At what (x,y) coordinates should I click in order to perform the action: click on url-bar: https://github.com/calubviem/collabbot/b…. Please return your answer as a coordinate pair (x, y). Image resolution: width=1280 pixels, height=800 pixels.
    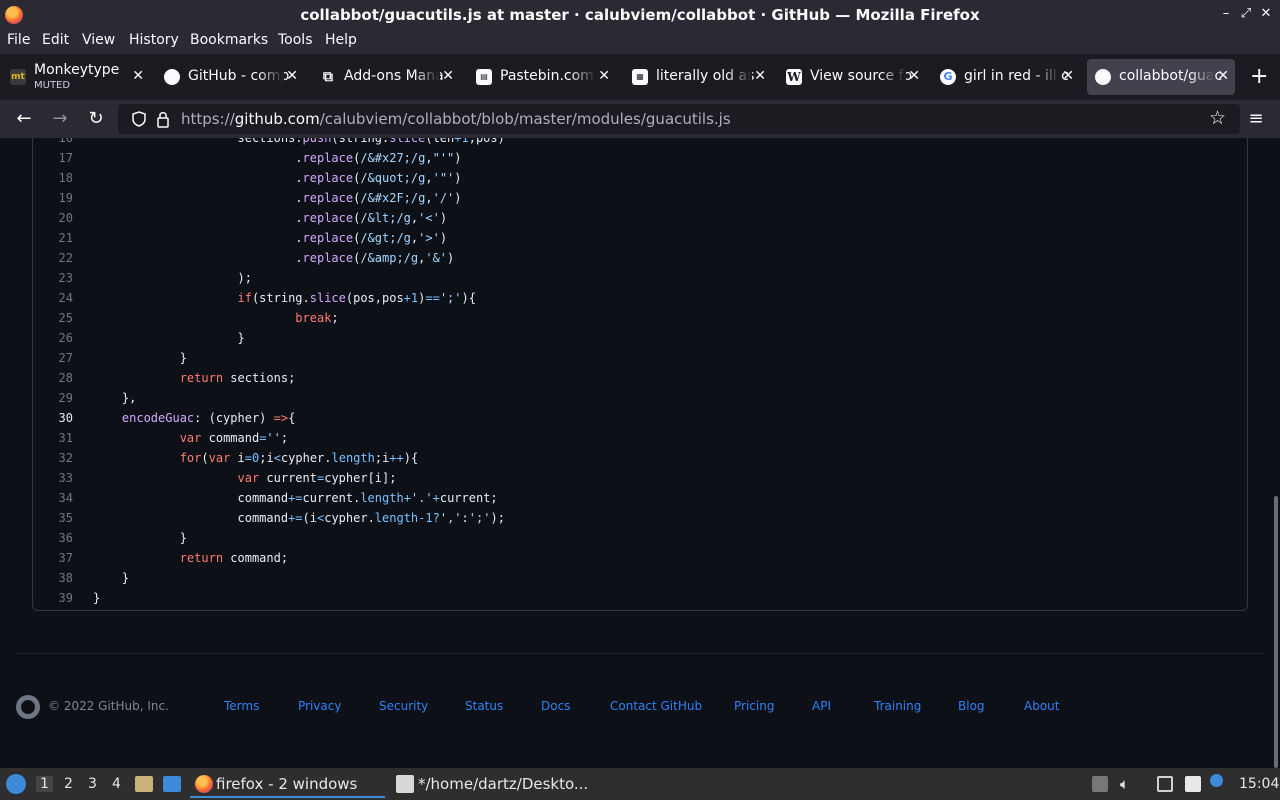
    Looking at the image, I should click on (679, 119).